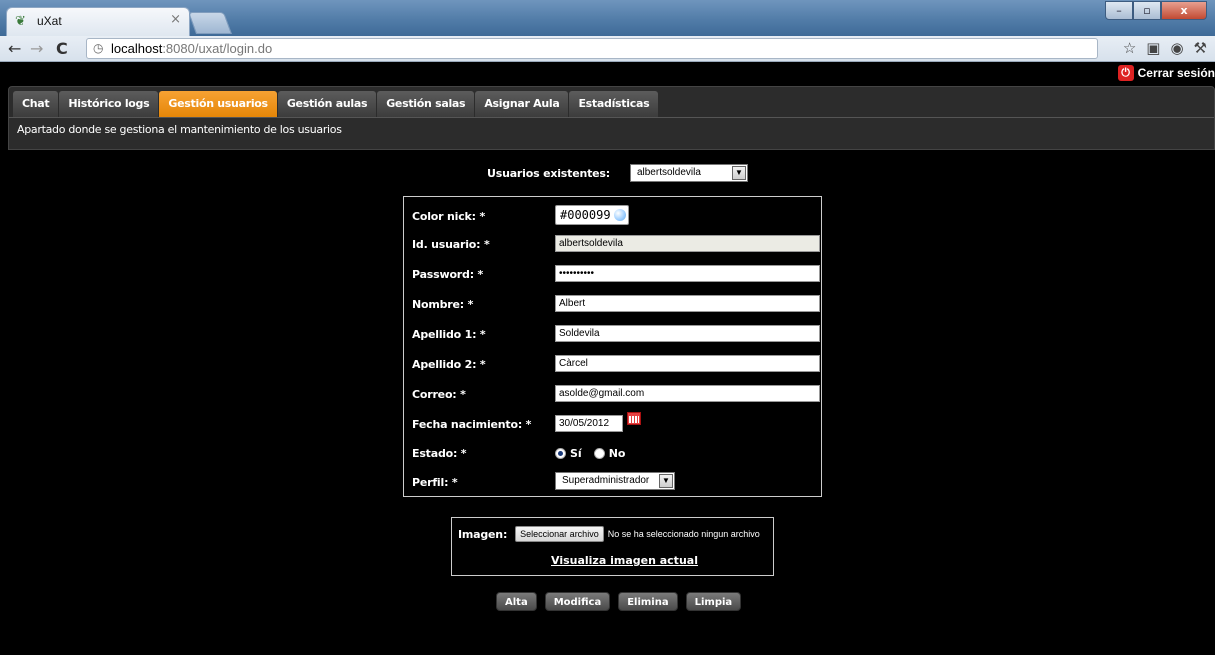 The image size is (1215, 655). What do you see at coordinates (175, 19) in the screenshot?
I see `tab-close-icon: ×` at bounding box center [175, 19].